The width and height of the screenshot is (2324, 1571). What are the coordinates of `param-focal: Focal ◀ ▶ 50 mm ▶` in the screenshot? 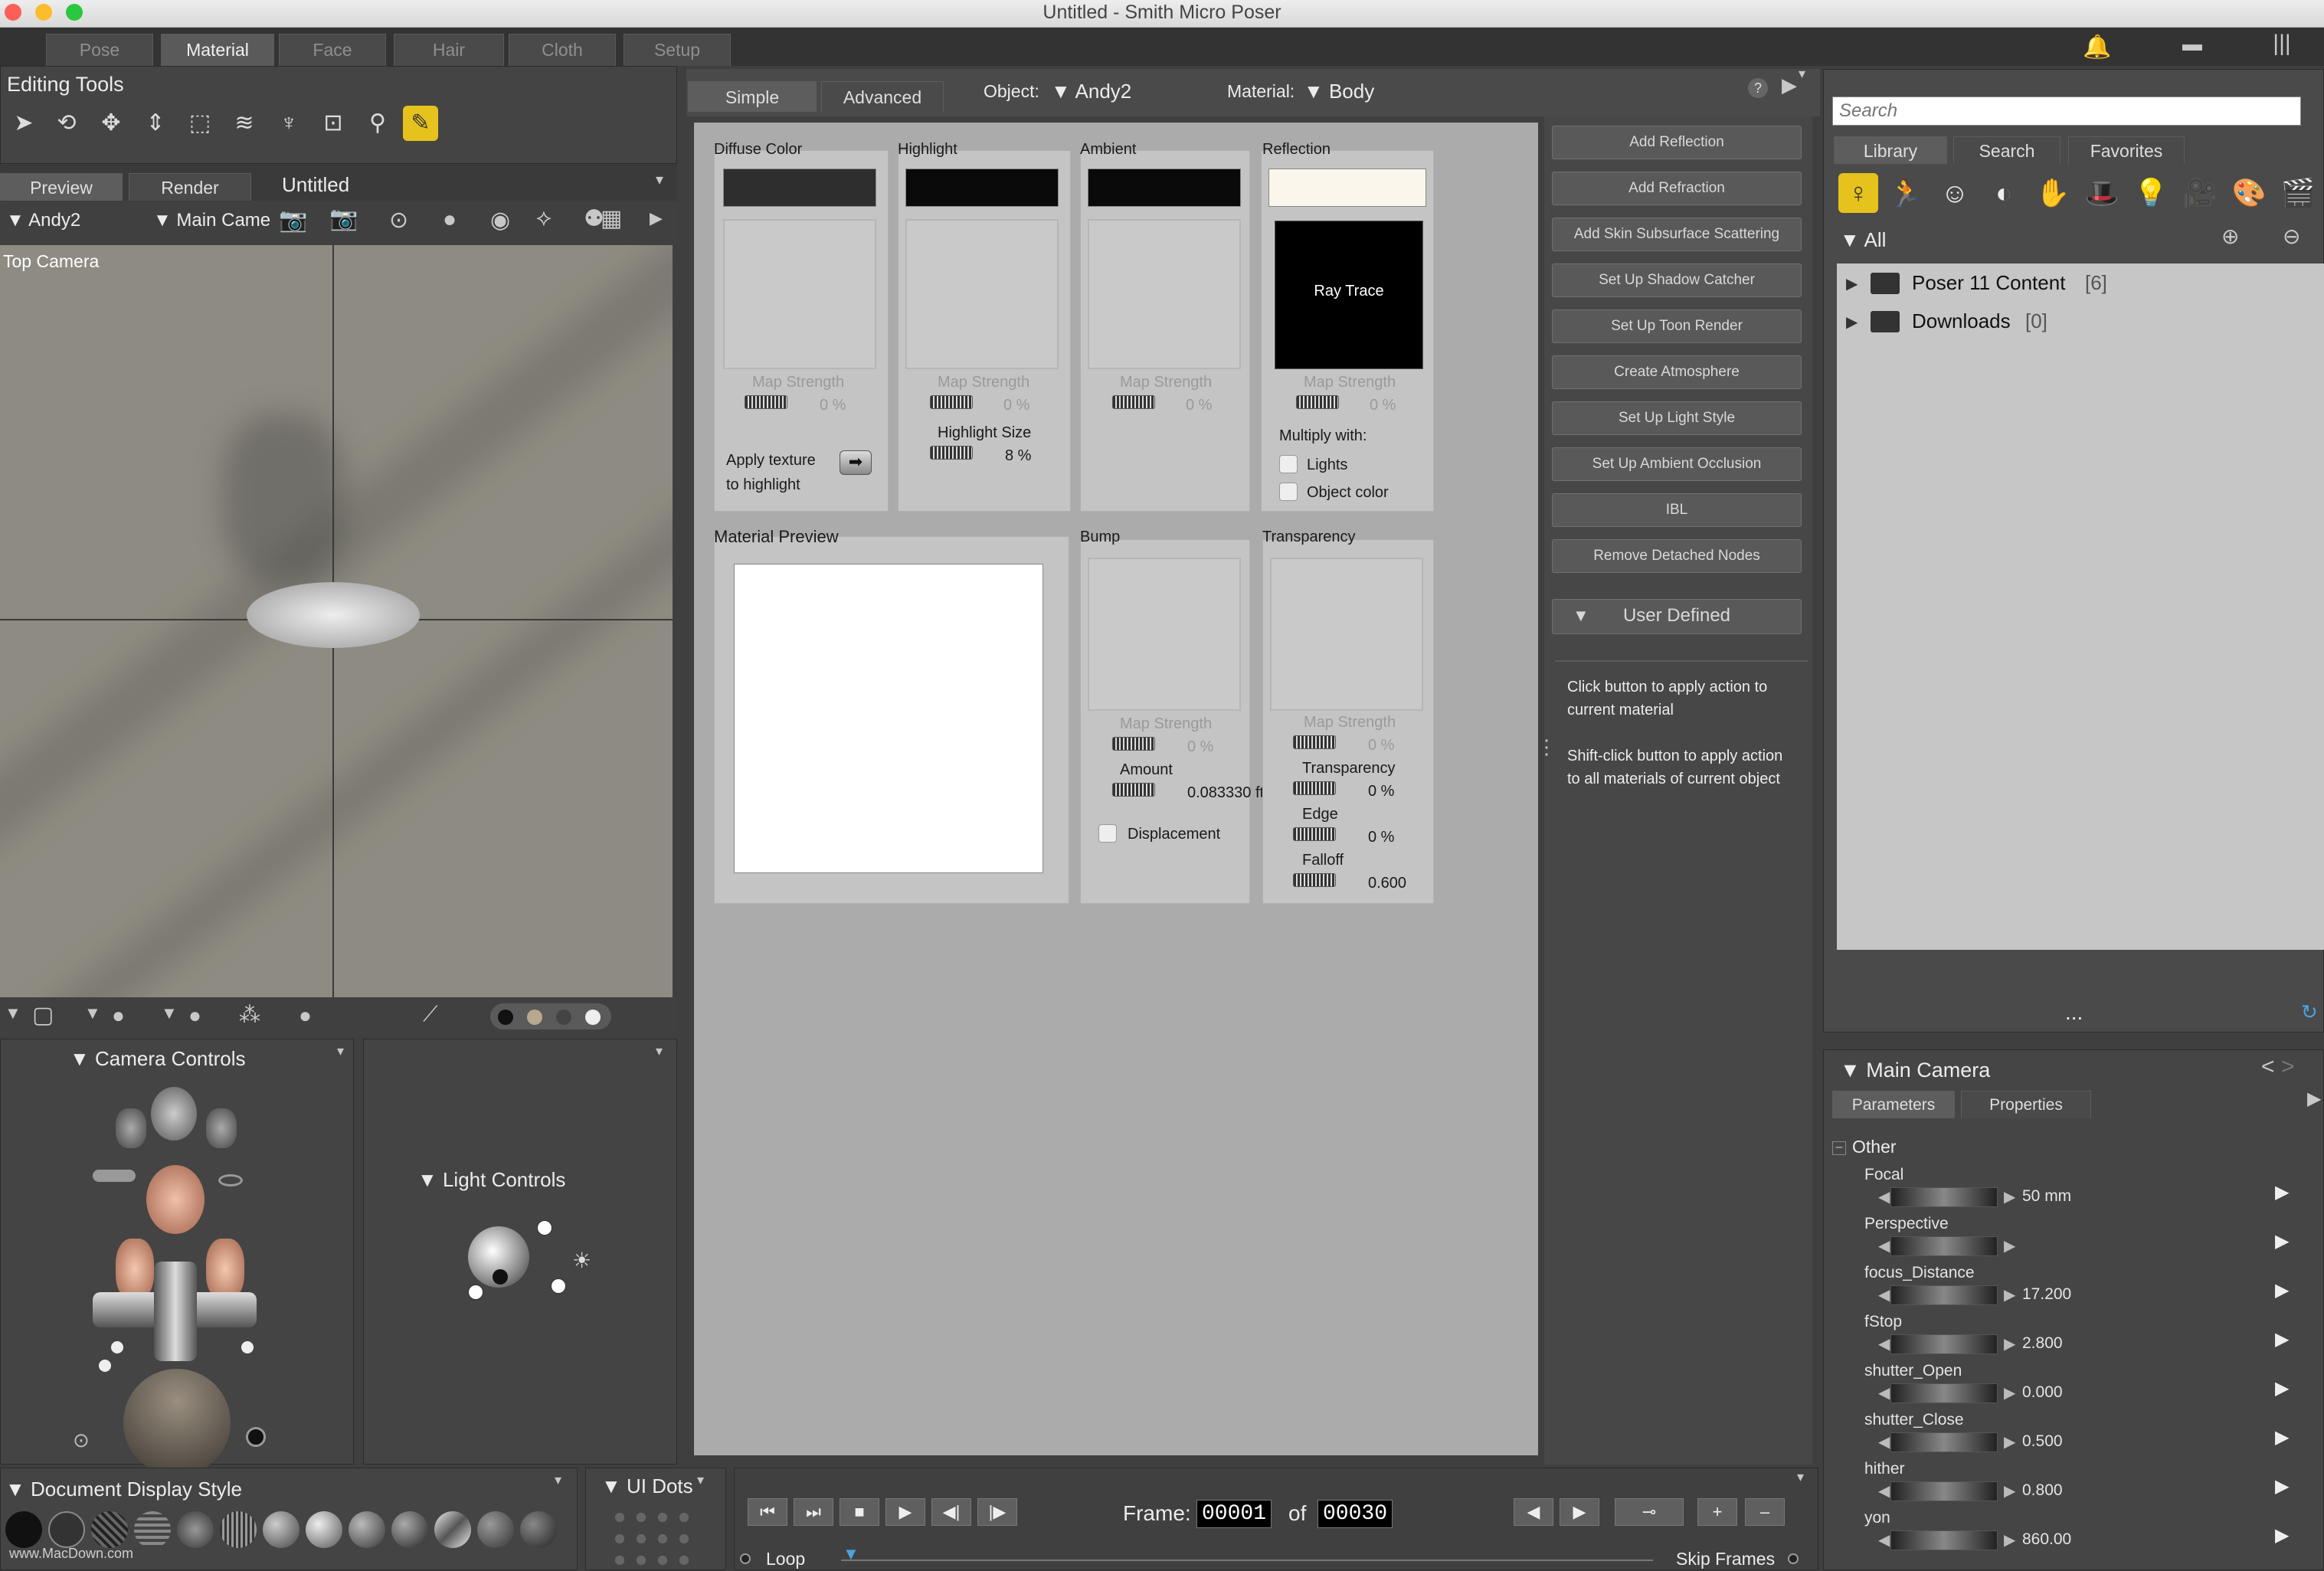 It's located at (2068, 1190).